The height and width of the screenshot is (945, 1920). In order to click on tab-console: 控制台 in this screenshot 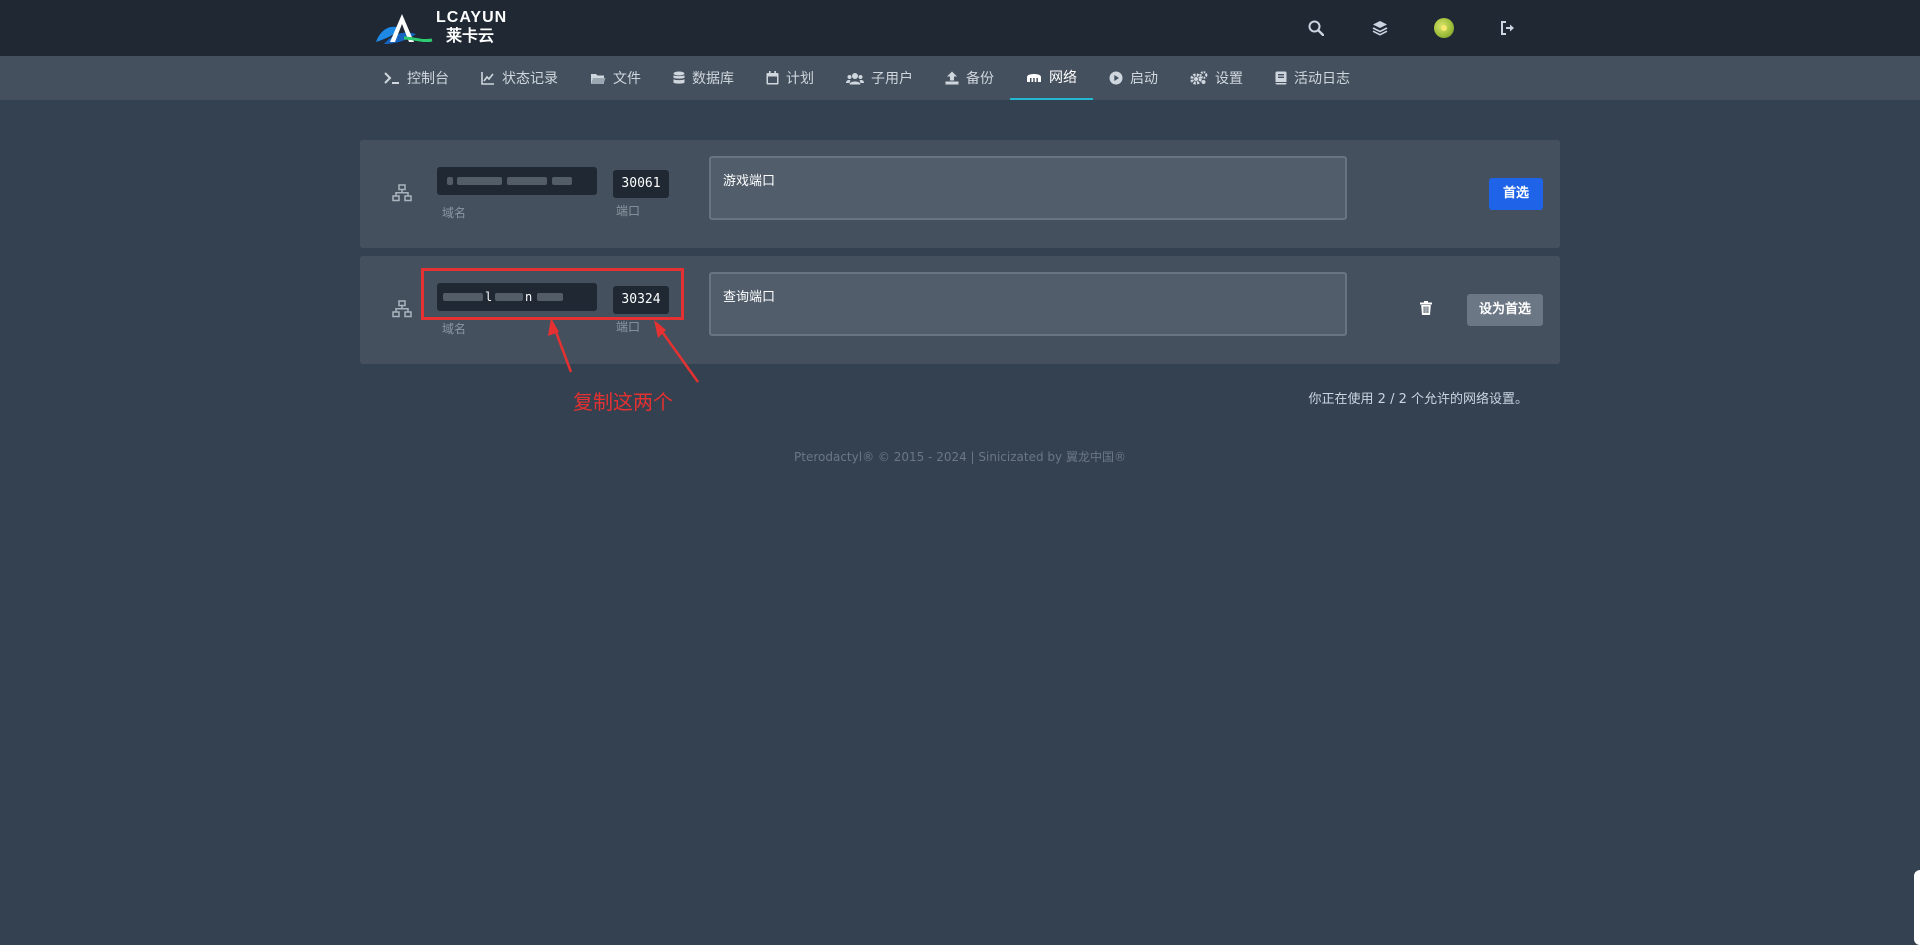, I will do `click(416, 78)`.